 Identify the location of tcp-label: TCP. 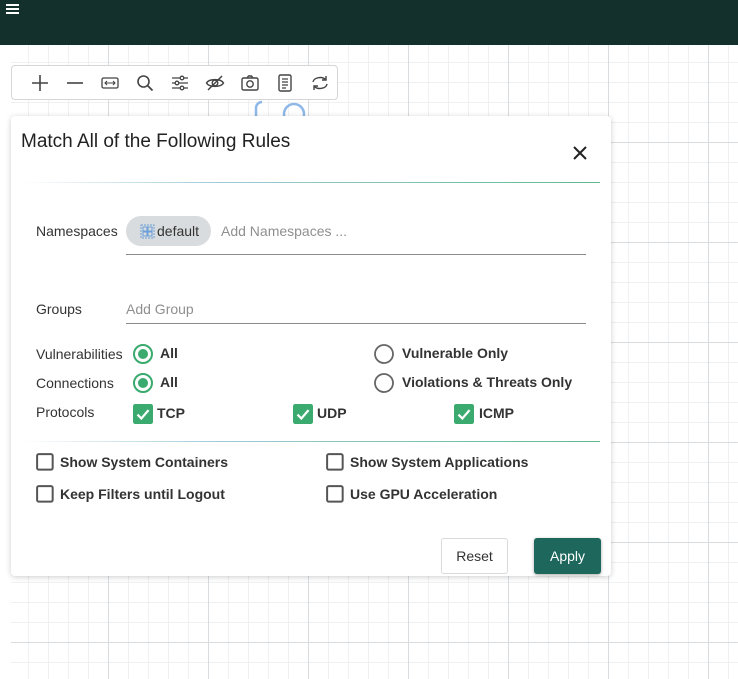
(171, 413).